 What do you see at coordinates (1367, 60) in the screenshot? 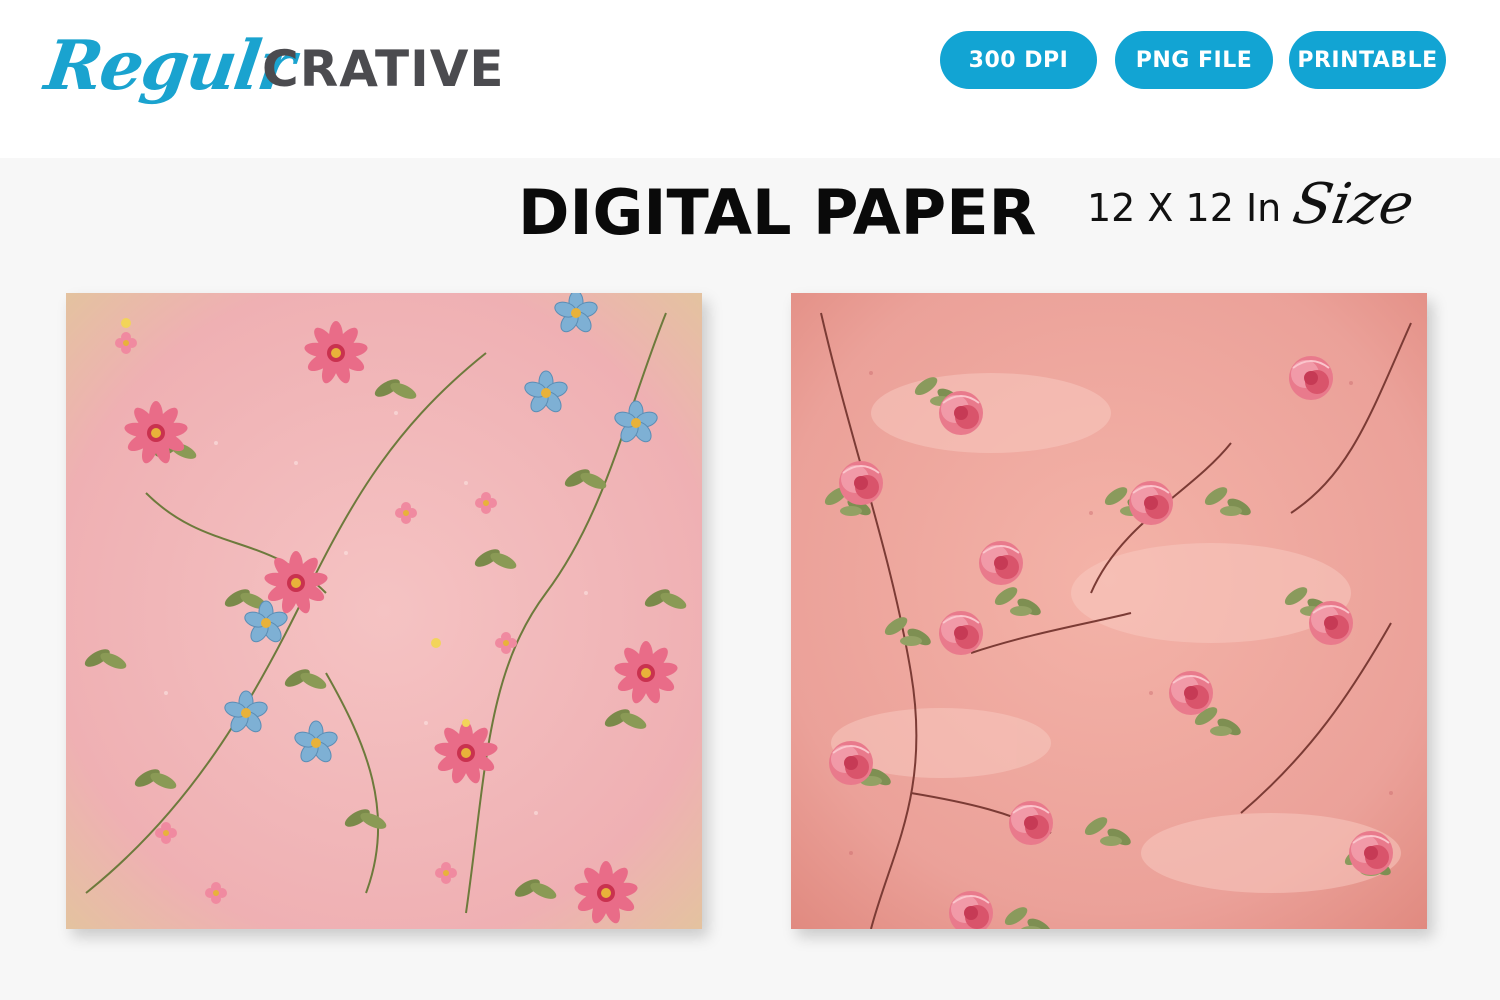
I see `badge-printable: PRINTABLE` at bounding box center [1367, 60].